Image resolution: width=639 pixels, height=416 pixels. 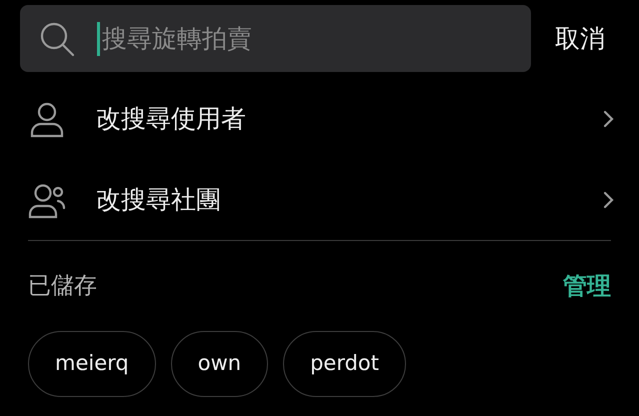 I want to click on section-title: 已儲存, so click(x=62, y=286).